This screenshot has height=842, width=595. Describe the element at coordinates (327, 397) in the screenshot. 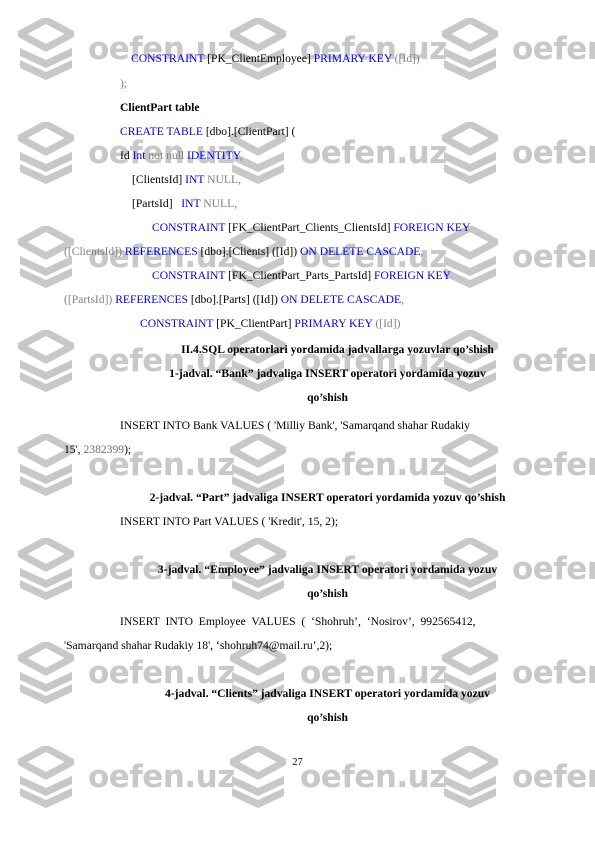

I see `table-heading-1-line2: qo’shish` at that location.